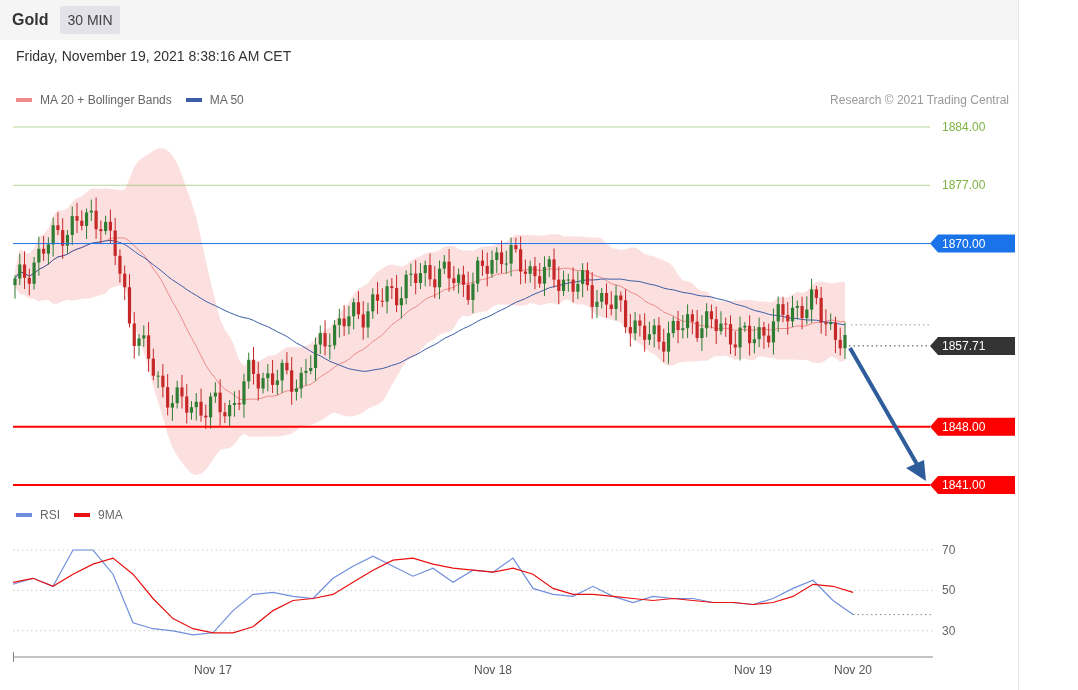 The width and height of the screenshot is (1078, 690). What do you see at coordinates (949, 550) in the screenshot?
I see `y-tick-label: 70` at bounding box center [949, 550].